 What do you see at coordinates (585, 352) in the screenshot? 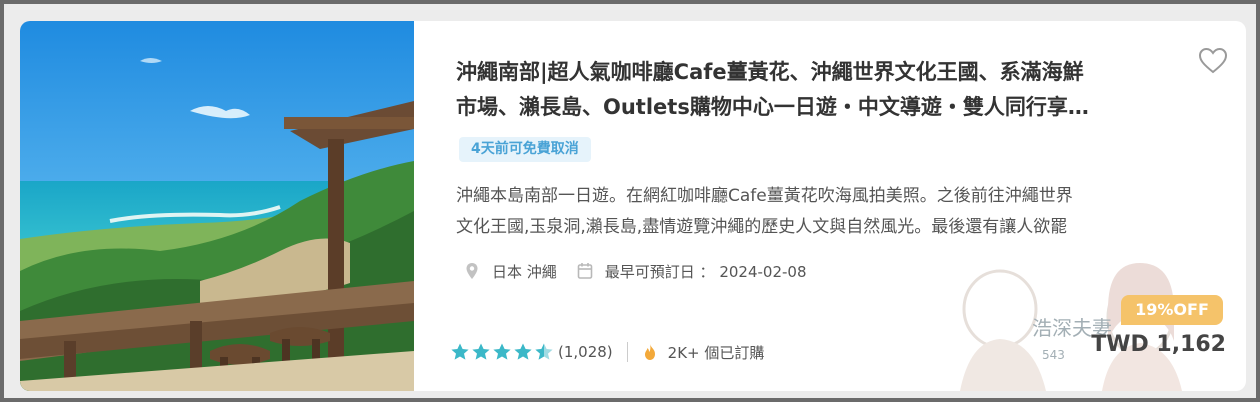
I see `rating-count: (1,028)` at bounding box center [585, 352].